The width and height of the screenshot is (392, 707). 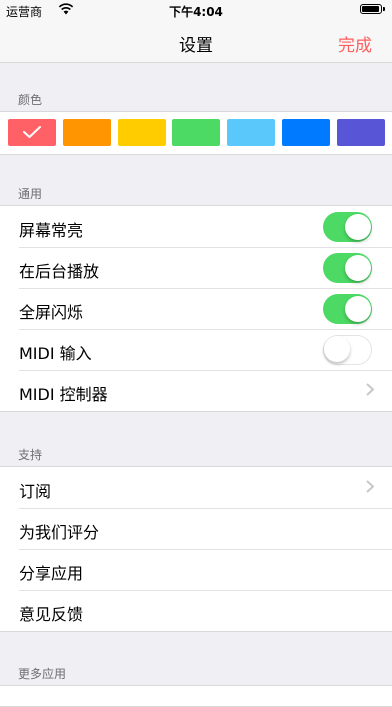 I want to click on setting-label: MIDI 输入, so click(x=55, y=353).